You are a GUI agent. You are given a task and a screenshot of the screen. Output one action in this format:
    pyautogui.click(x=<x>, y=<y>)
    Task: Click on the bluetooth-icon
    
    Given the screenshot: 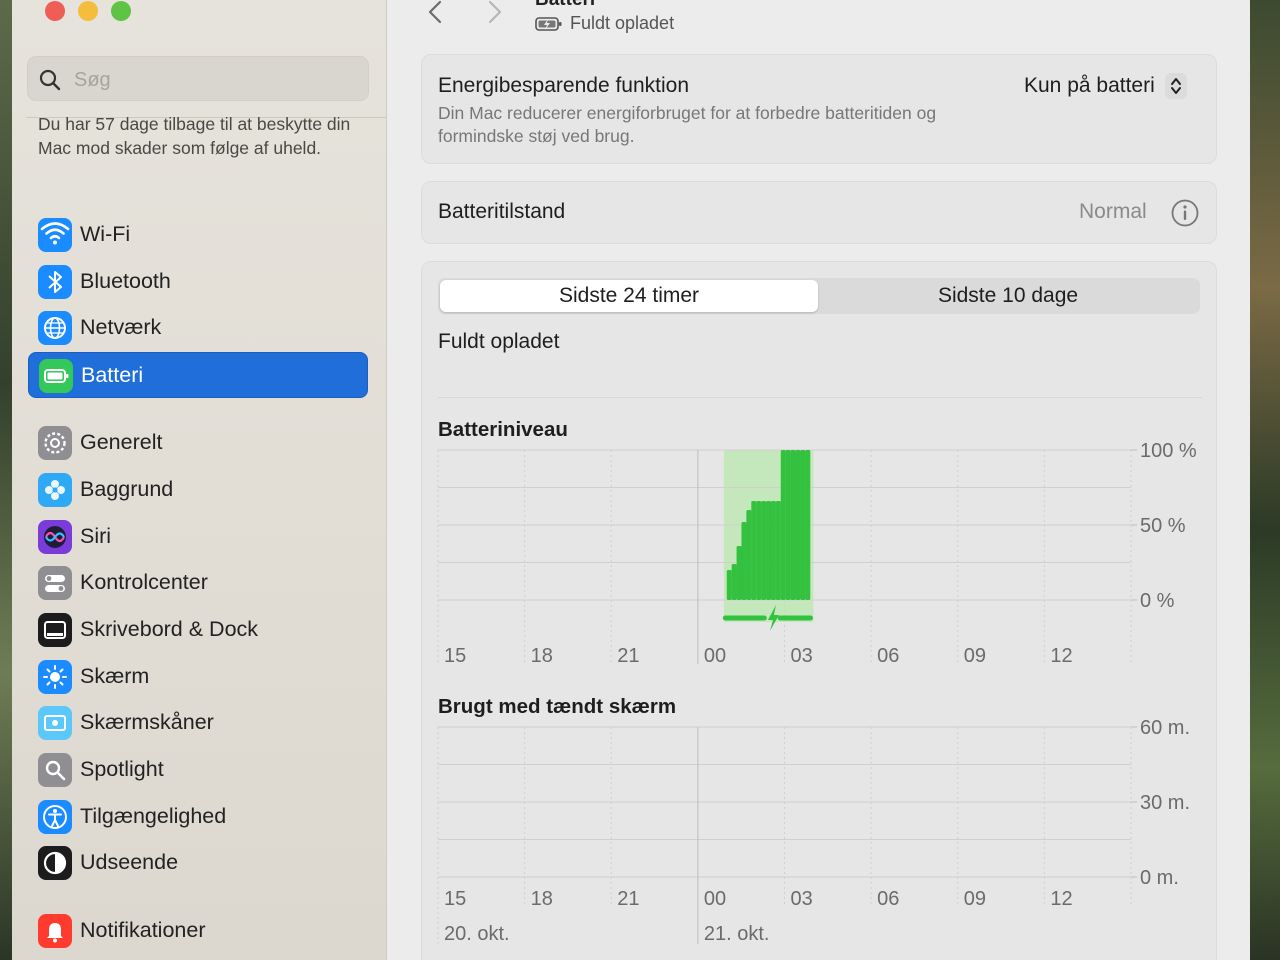 What is the action you would take?
    pyautogui.click(x=55, y=282)
    